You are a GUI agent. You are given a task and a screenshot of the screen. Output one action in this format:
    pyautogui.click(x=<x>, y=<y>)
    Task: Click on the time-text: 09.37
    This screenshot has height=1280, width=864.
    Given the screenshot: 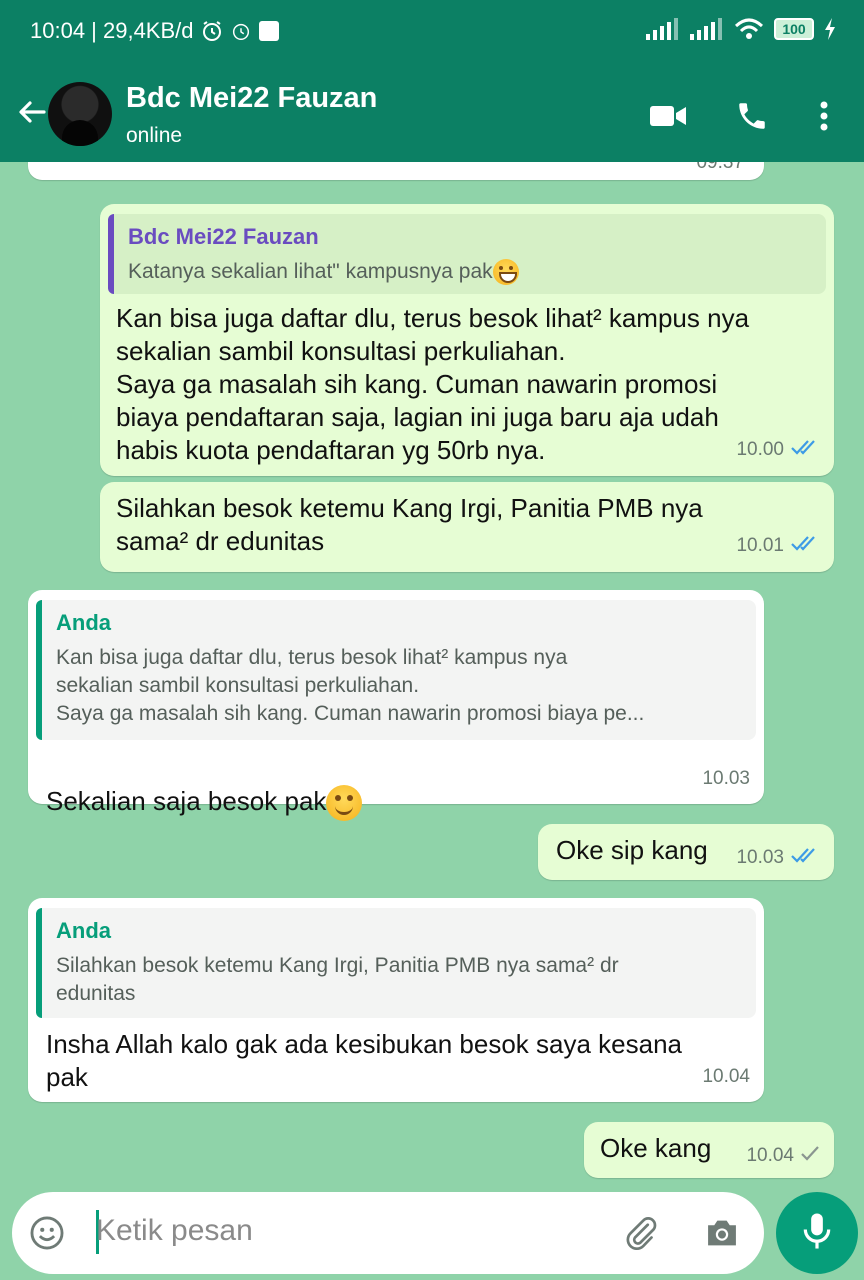 What is the action you would take?
    pyautogui.click(x=720, y=167)
    